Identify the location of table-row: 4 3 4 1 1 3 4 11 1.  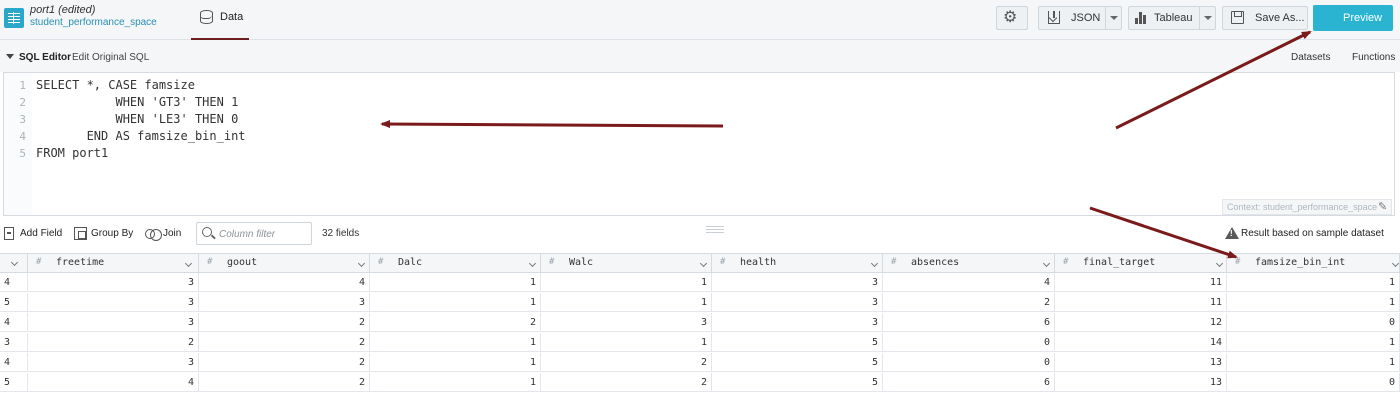
(700, 282).